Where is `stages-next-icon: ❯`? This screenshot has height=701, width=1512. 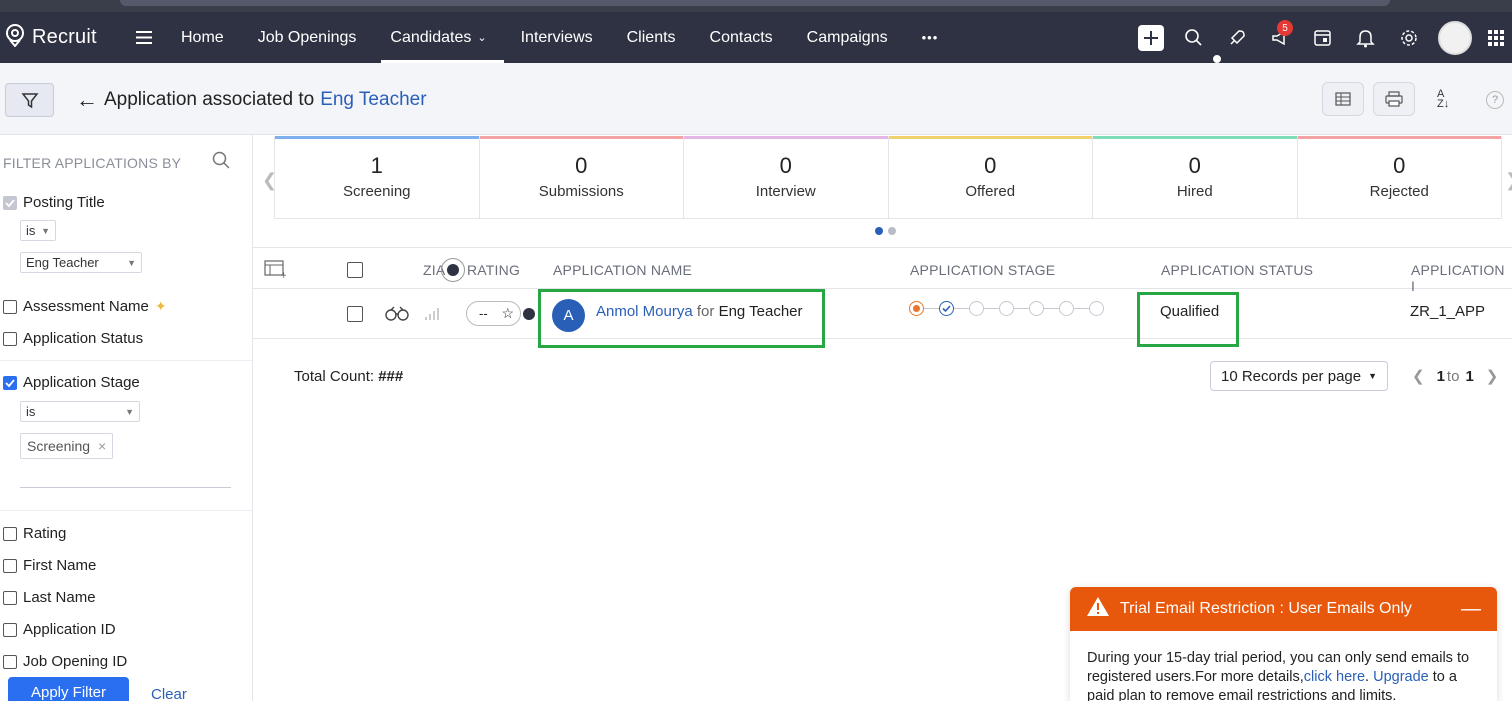
stages-next-icon: ❯ is located at coordinates (1508, 180).